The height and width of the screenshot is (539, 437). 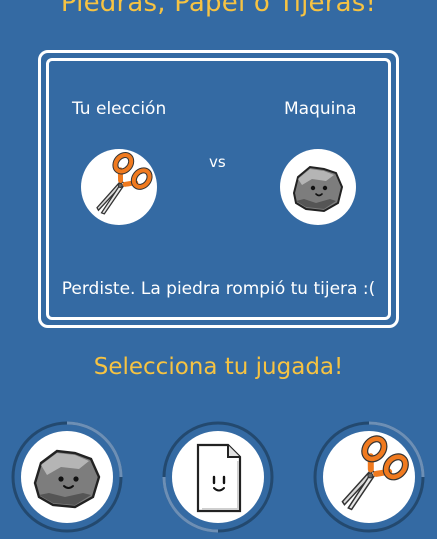 What do you see at coordinates (217, 162) in the screenshot?
I see `vs-label: vs` at bounding box center [217, 162].